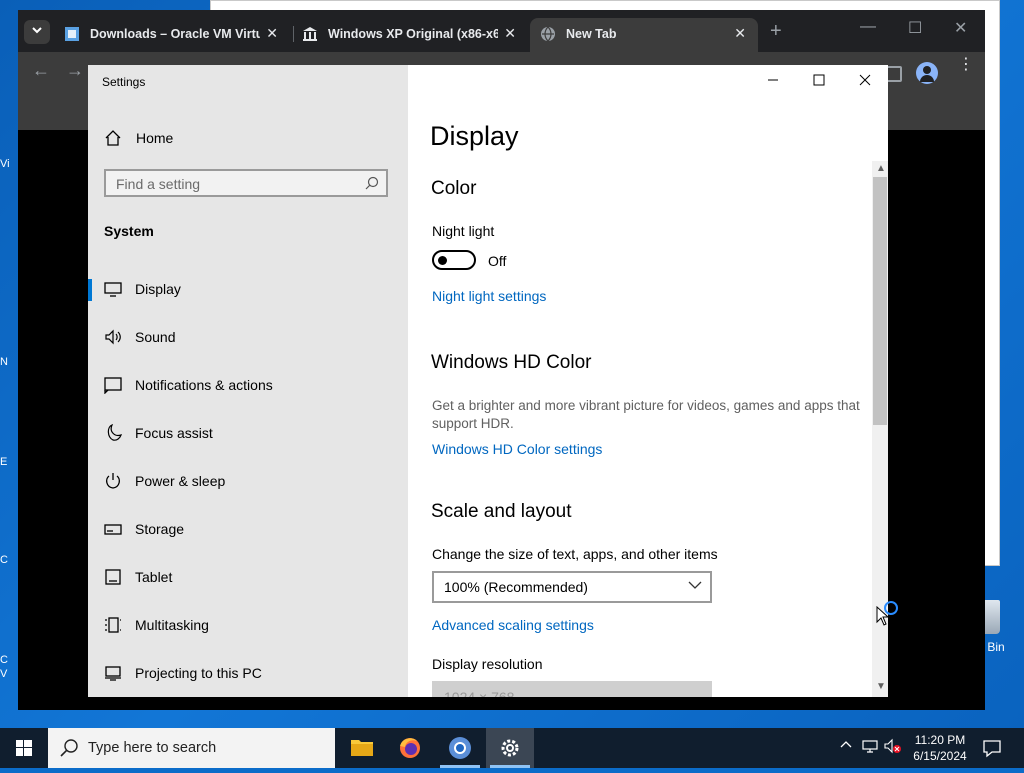 Image resolution: width=1024 pixels, height=773 pixels. I want to click on desktop-icon-label: N, so click(7, 362).